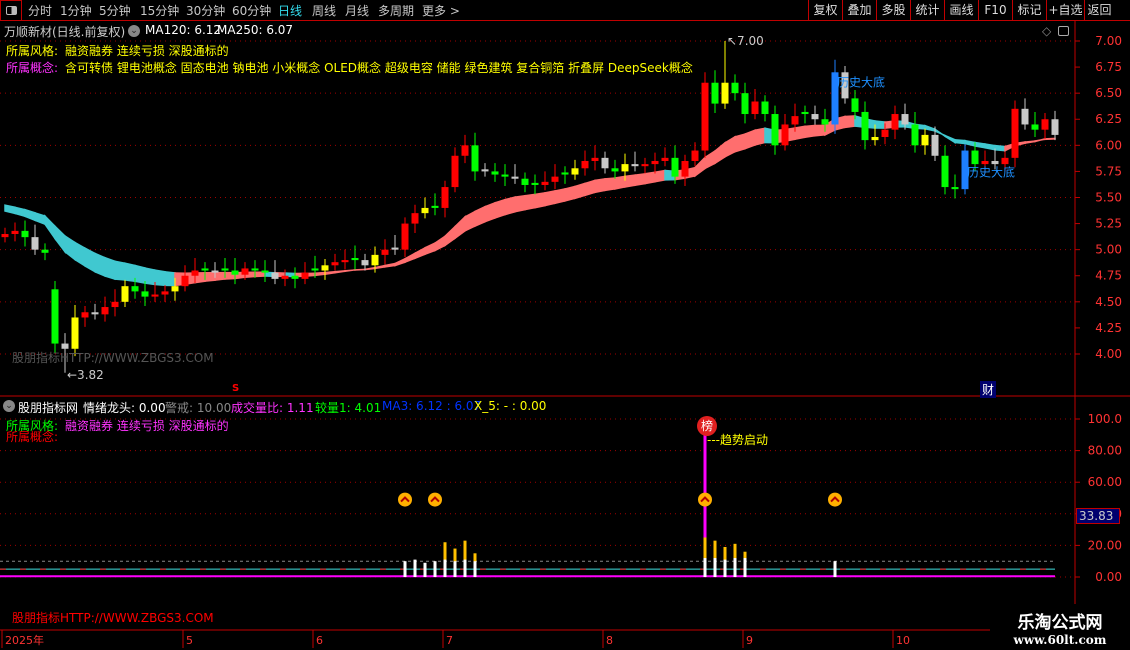  I want to click on emo-value: 情绪龙头: 0.00, so click(124, 408).